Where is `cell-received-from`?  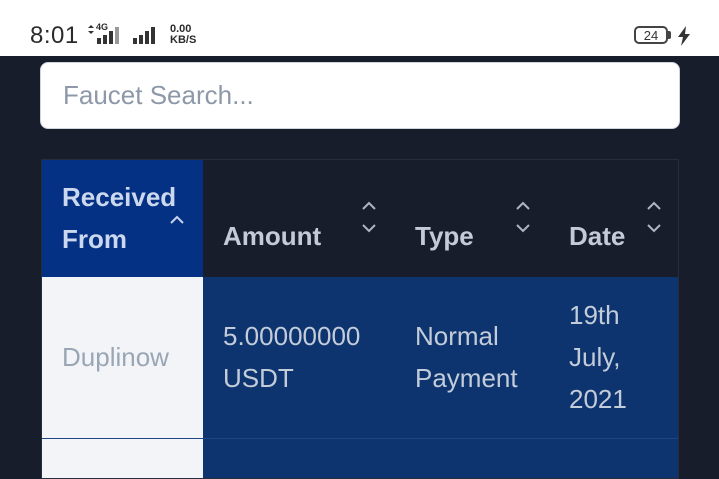
cell-received-from is located at coordinates (122, 458).